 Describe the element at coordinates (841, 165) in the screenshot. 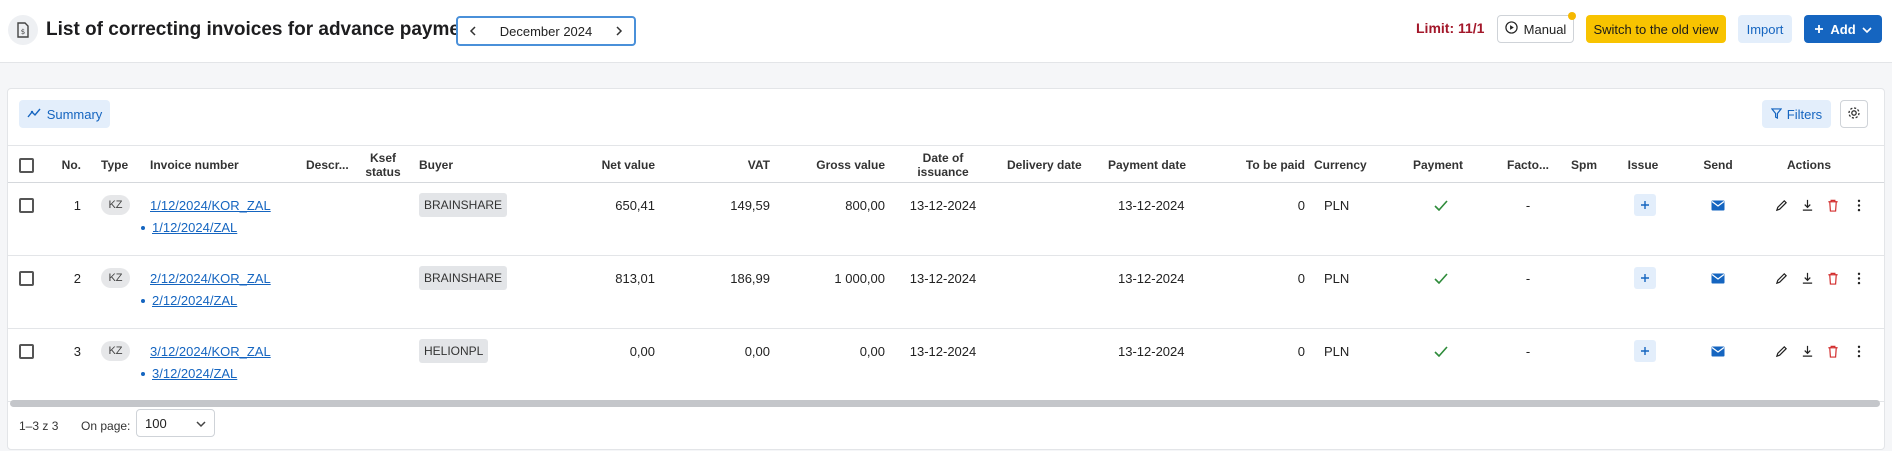

I see `col-gross-value: Gross value` at that location.